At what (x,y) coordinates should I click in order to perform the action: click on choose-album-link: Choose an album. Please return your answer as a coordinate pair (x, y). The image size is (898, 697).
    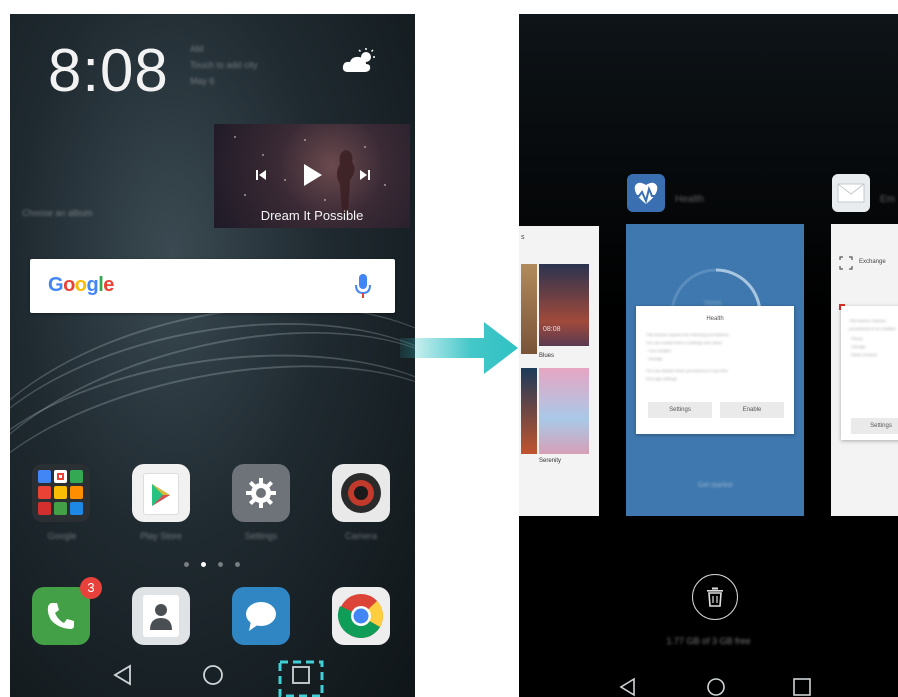
    Looking at the image, I should click on (57, 213).